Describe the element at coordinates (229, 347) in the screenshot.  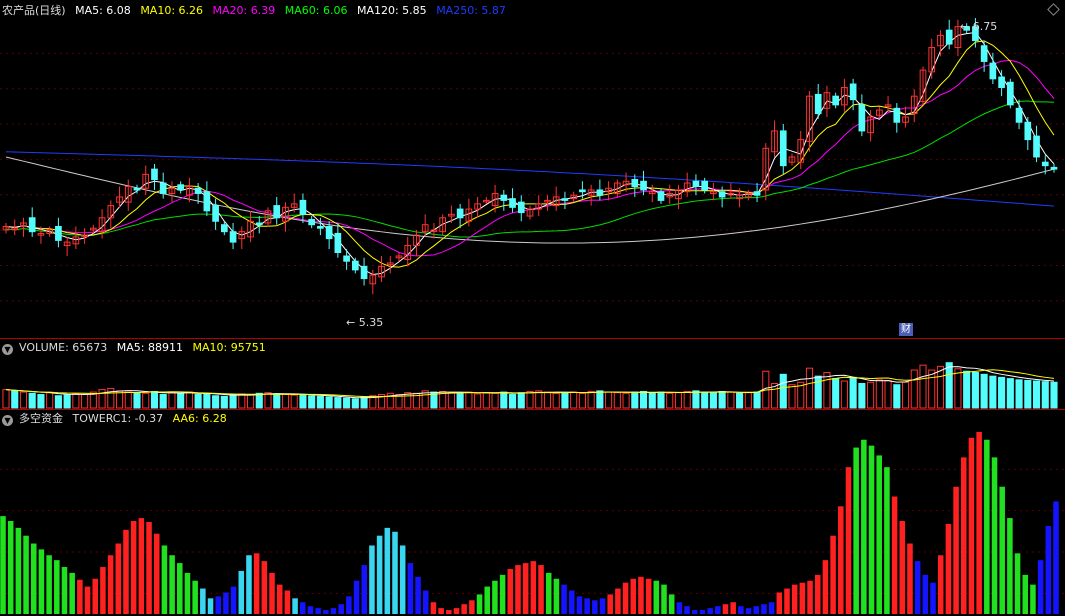
I see `volume-ma10-label: MA10: 95751` at that location.